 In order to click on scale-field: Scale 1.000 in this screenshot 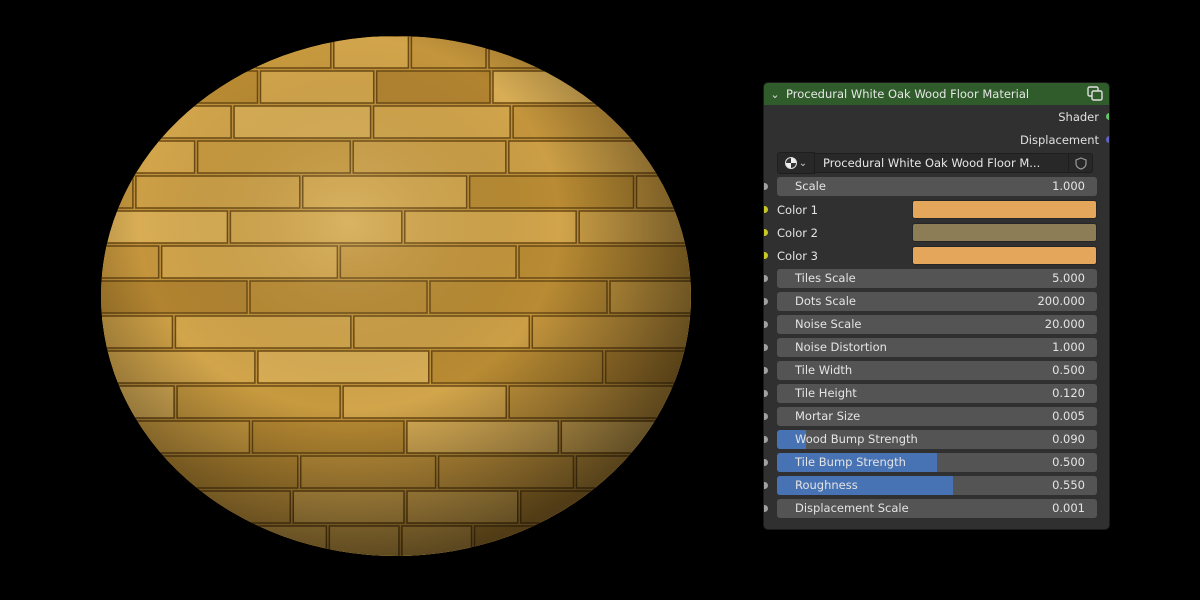, I will do `click(937, 186)`.